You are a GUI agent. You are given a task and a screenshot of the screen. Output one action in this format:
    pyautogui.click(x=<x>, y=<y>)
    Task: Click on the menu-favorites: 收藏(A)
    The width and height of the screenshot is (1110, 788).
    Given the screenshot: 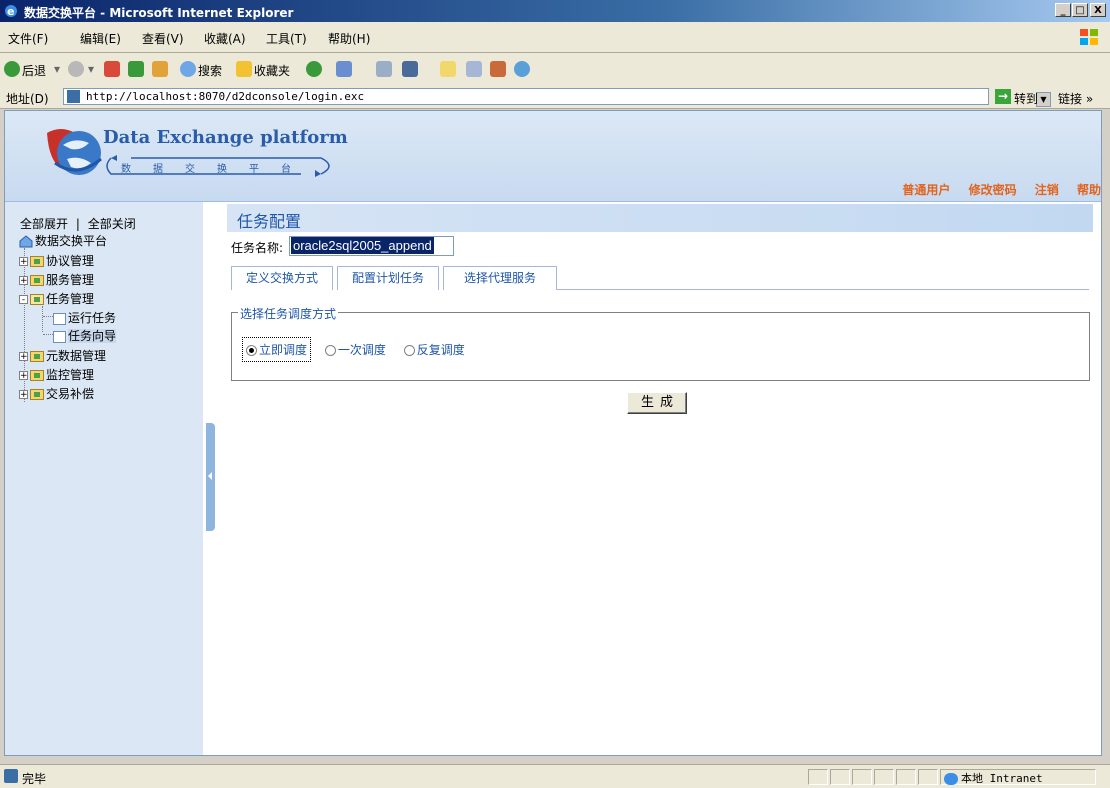 What is the action you would take?
    pyautogui.click(x=225, y=38)
    